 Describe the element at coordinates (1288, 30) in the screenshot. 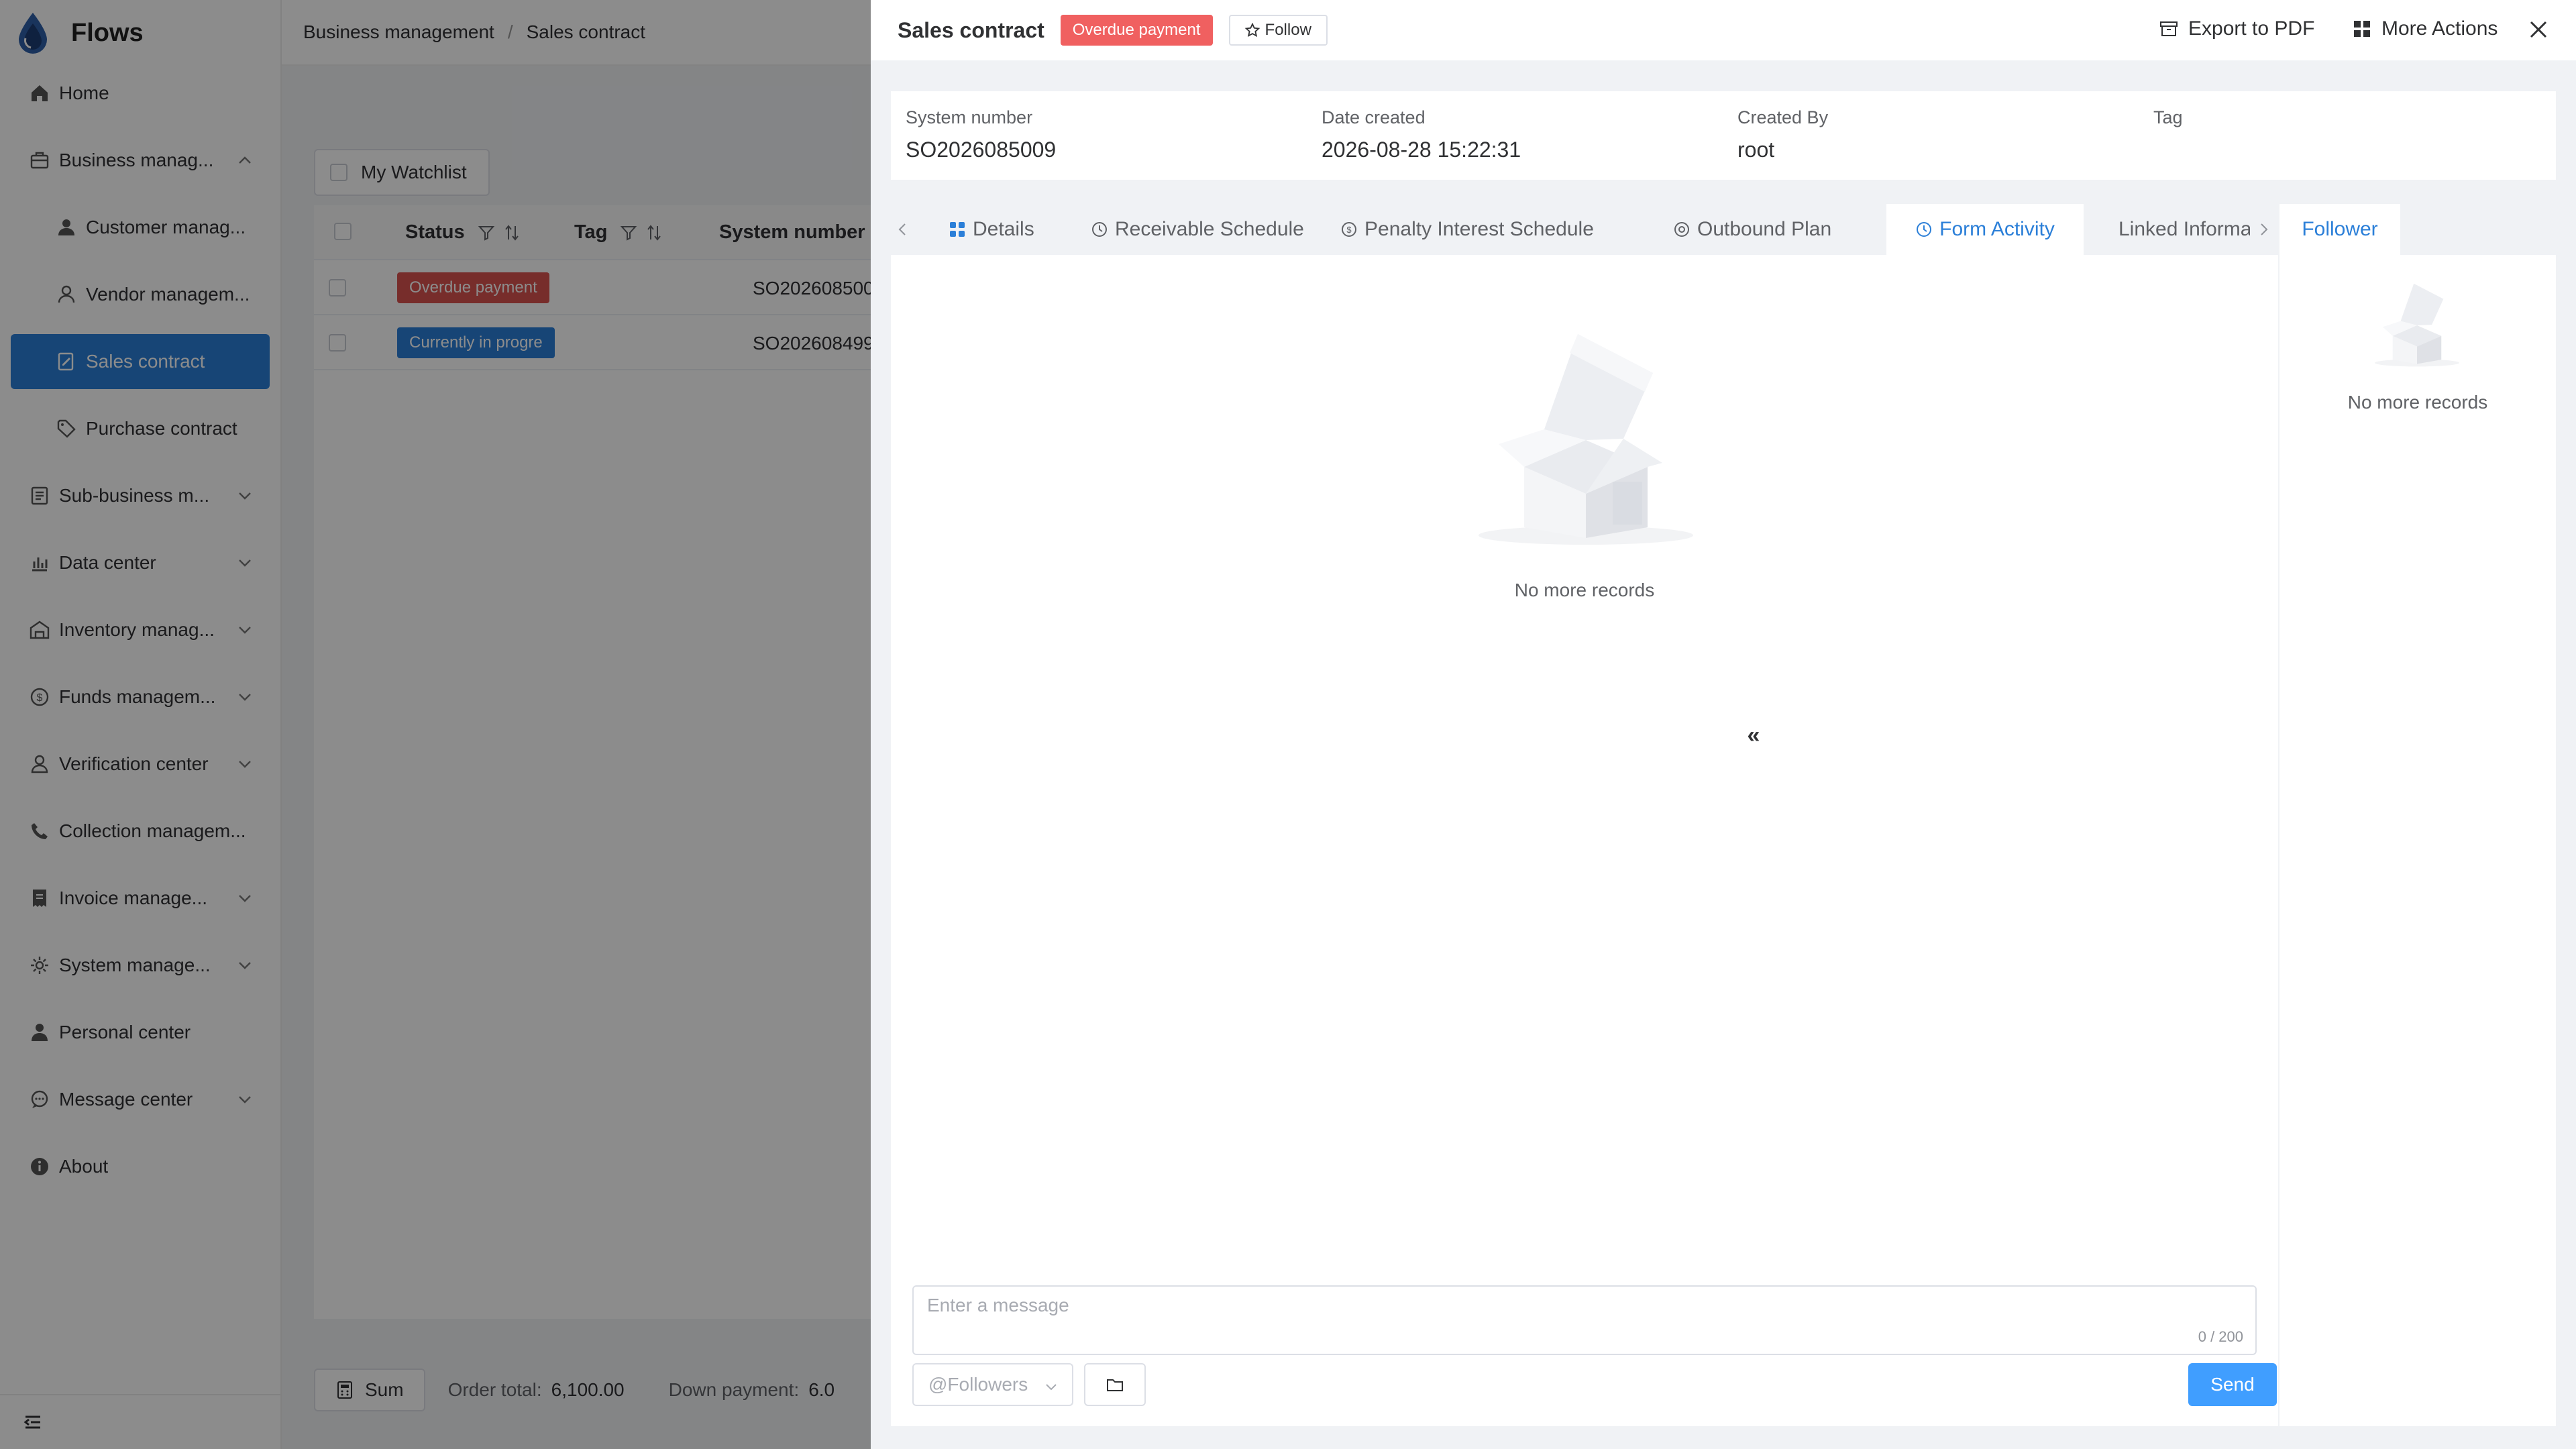

I see `follow-label: Follow` at that location.